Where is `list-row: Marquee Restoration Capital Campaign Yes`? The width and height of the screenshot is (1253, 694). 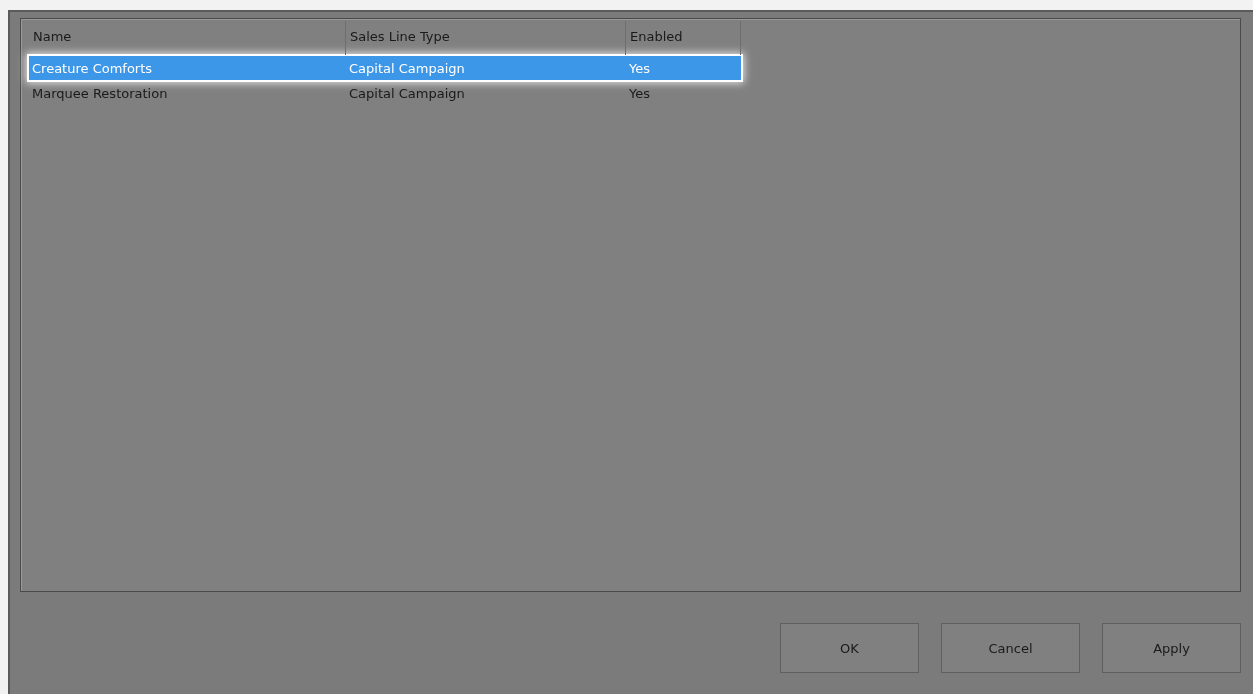
list-row: Marquee Restoration Capital Campaign Yes is located at coordinates (385, 93).